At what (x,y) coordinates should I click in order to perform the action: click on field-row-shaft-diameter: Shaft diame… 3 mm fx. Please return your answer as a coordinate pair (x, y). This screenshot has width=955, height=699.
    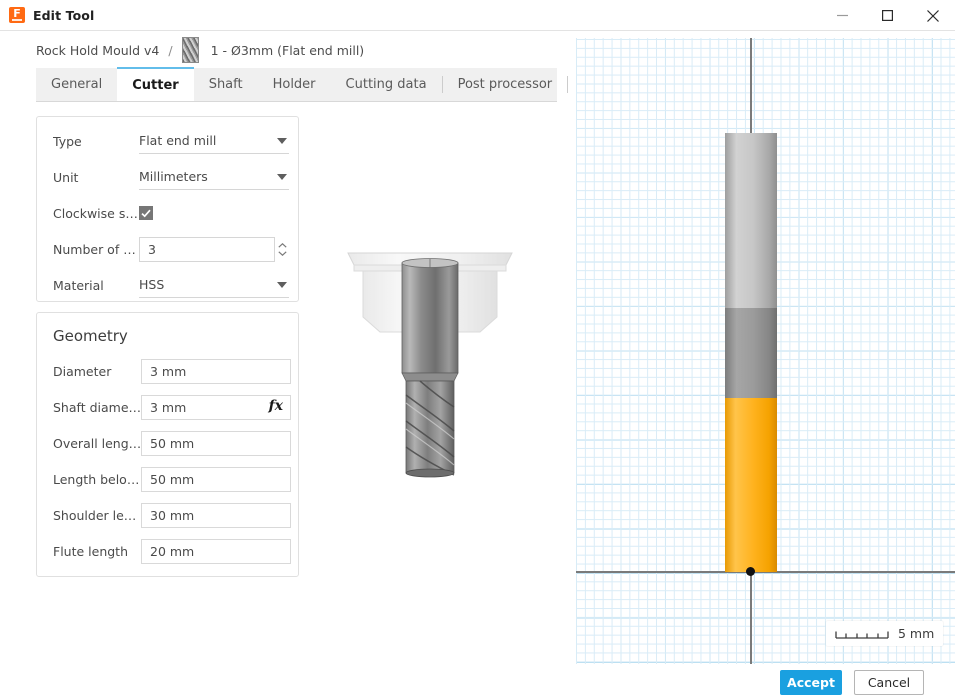
    Looking at the image, I should click on (167, 407).